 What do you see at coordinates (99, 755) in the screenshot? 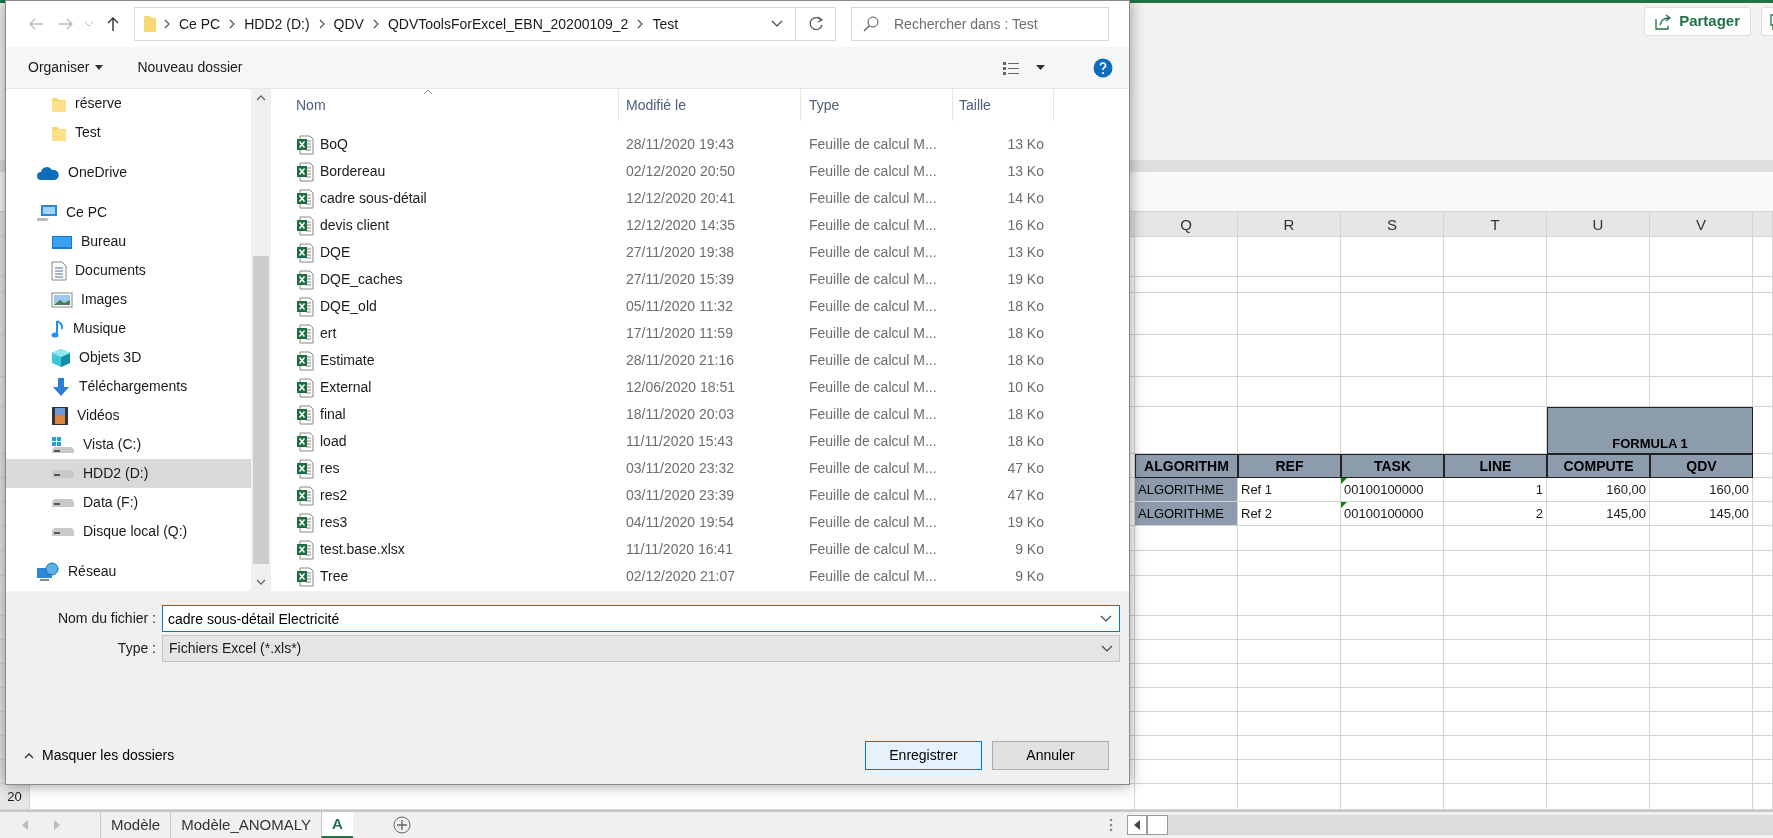
I see `hide-folders-button: Masquer les dossiers` at bounding box center [99, 755].